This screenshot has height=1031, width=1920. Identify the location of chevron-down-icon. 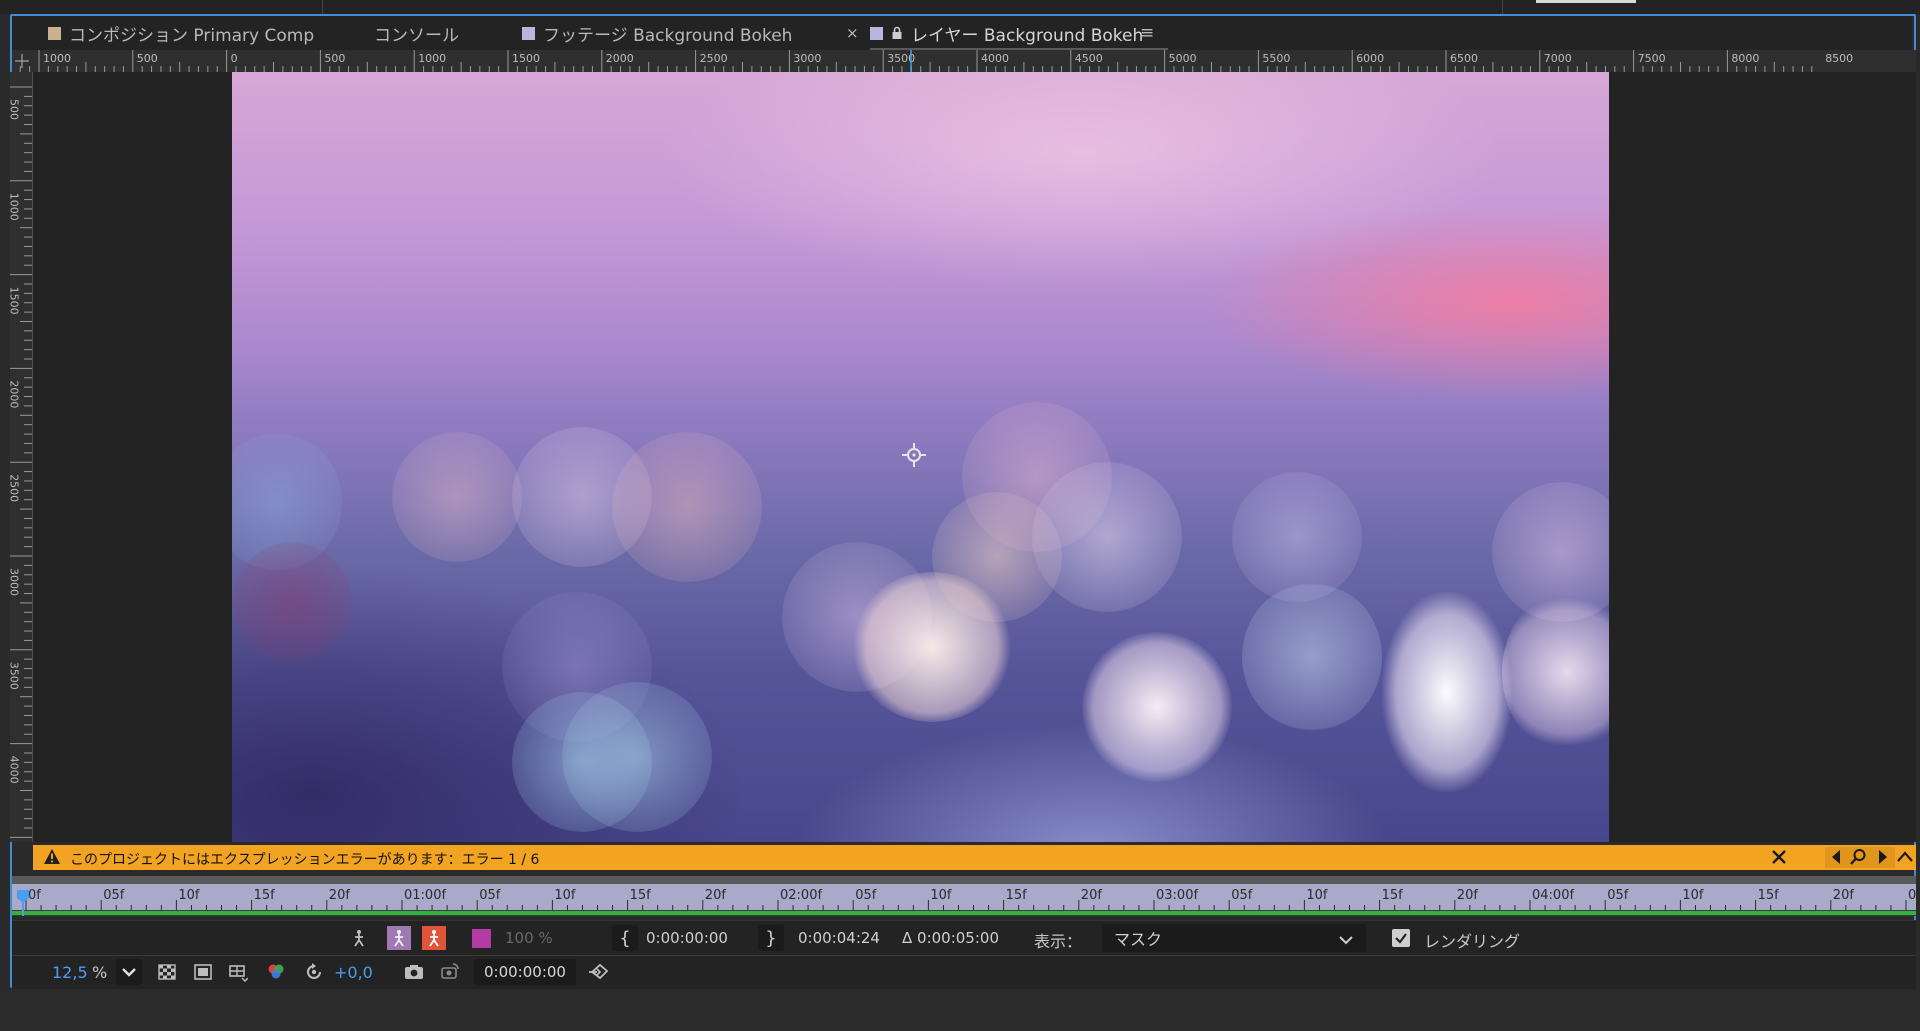
(129, 972).